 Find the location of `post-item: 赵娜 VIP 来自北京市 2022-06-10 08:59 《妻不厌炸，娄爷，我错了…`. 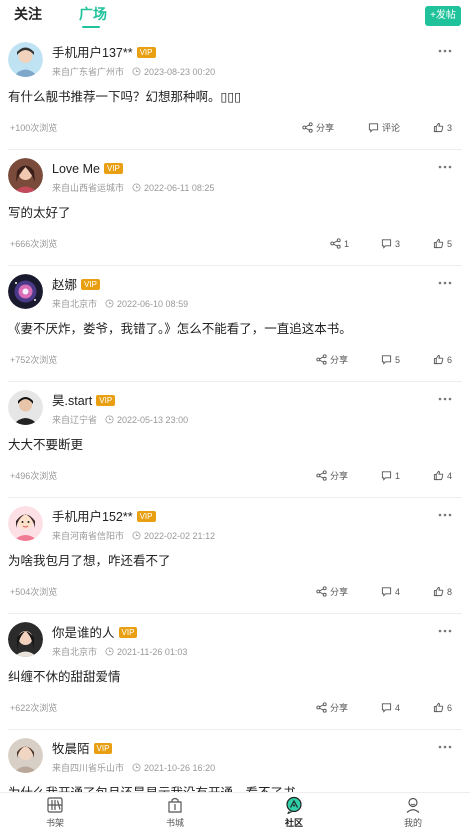

post-item: 赵娜 VIP 来自北京市 2022-06-10 08:59 《妻不厌炸，娄爷，我错了… is located at coordinates (235, 324).